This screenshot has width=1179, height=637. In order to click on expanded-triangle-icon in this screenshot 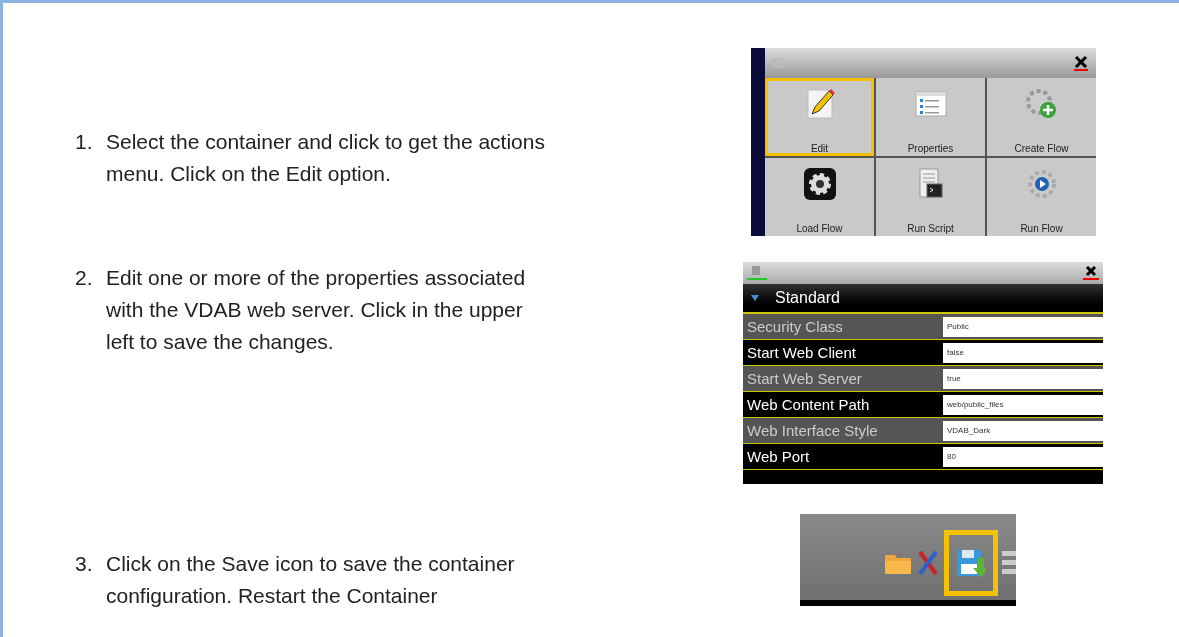, I will do `click(755, 298)`.